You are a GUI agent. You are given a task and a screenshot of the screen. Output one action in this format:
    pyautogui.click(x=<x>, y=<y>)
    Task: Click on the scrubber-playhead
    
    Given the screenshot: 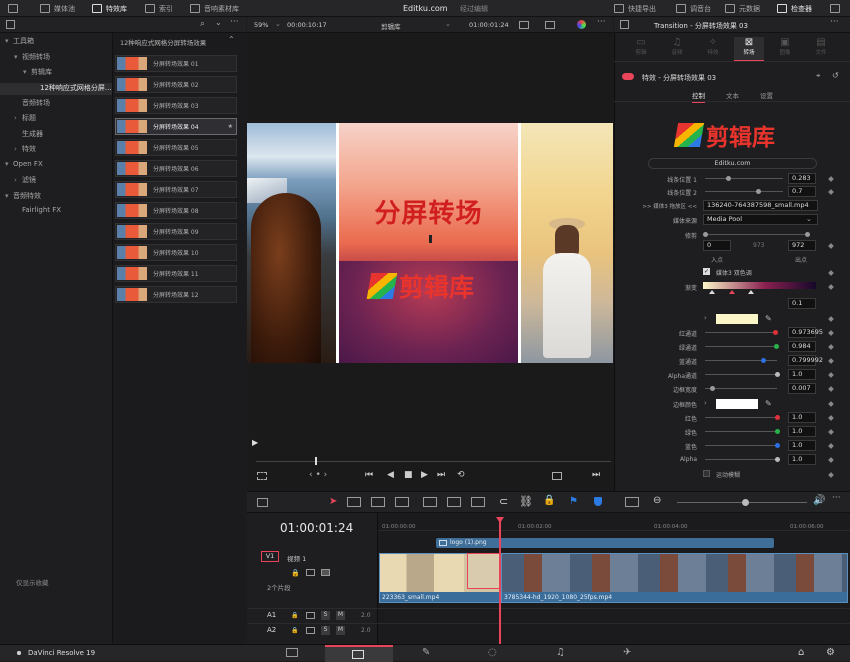 What is the action you would take?
    pyautogui.click(x=316, y=461)
    